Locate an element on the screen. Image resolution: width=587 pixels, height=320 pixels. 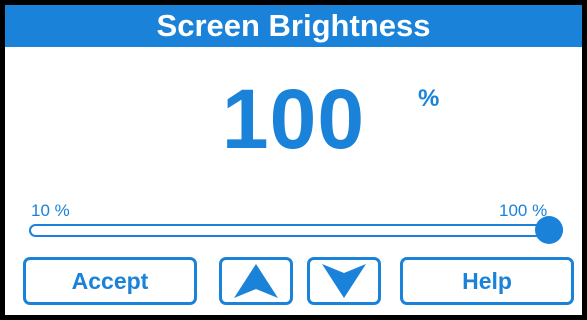
accept-button-label: Accept is located at coordinates (110, 280).